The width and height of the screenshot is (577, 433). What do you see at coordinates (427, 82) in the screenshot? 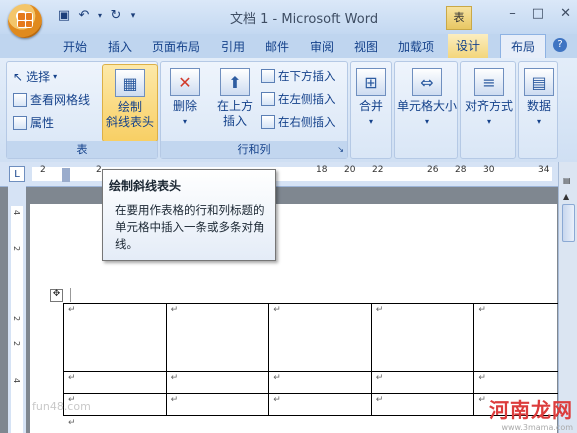
I see `cell-size-icon: ⇔` at bounding box center [427, 82].